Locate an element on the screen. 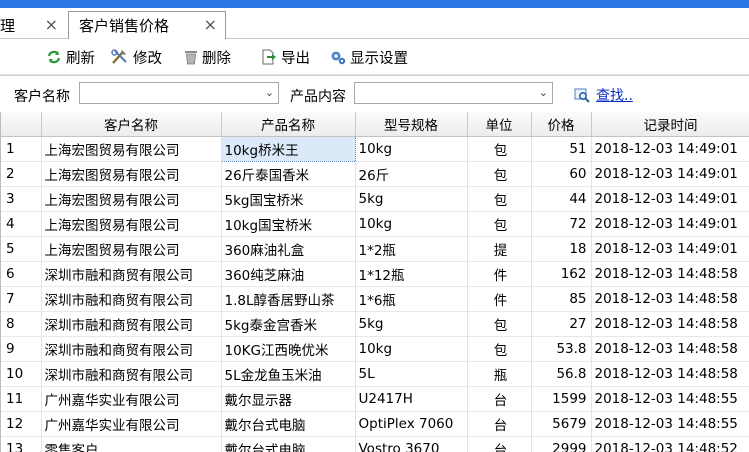 The image size is (749, 452). row-number-cell: 12 is located at coordinates (21, 424).